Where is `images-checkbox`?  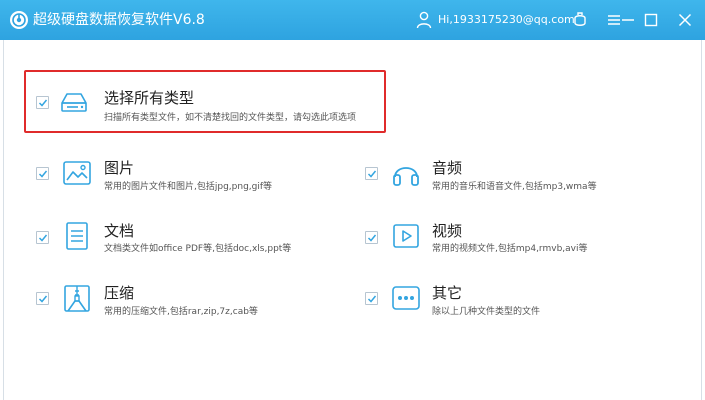
images-checkbox is located at coordinates (42, 173).